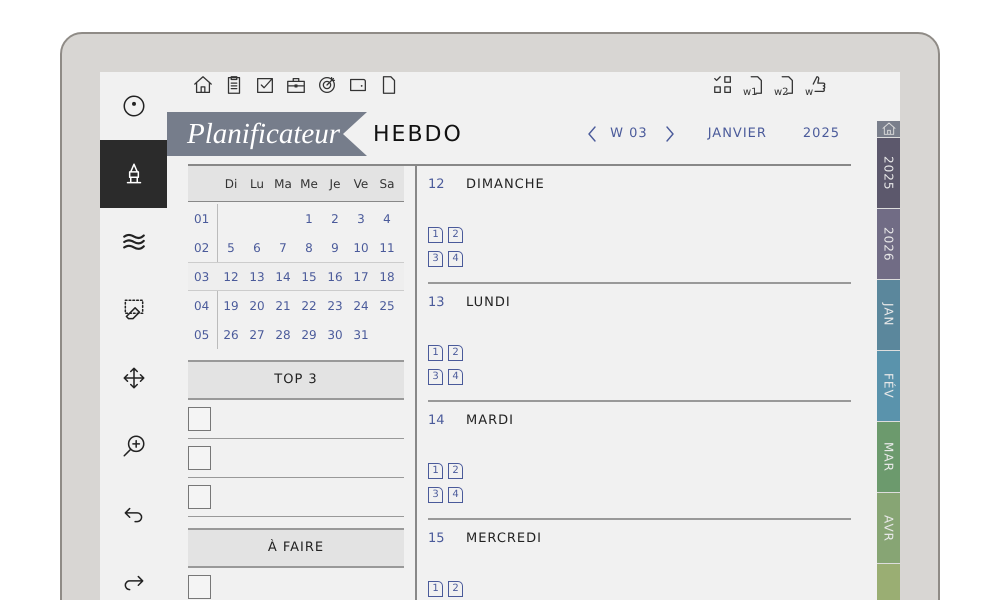 The image size is (1000, 600). I want to click on home-tab, so click(888, 129).